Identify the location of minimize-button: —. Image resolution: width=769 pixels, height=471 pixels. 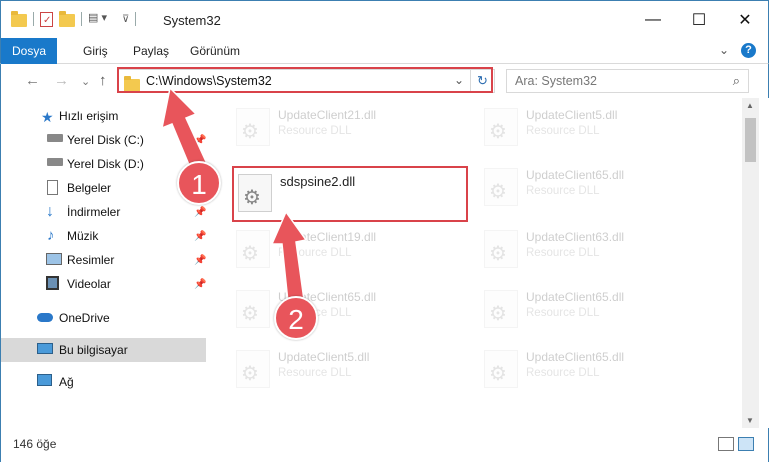
(653, 20).